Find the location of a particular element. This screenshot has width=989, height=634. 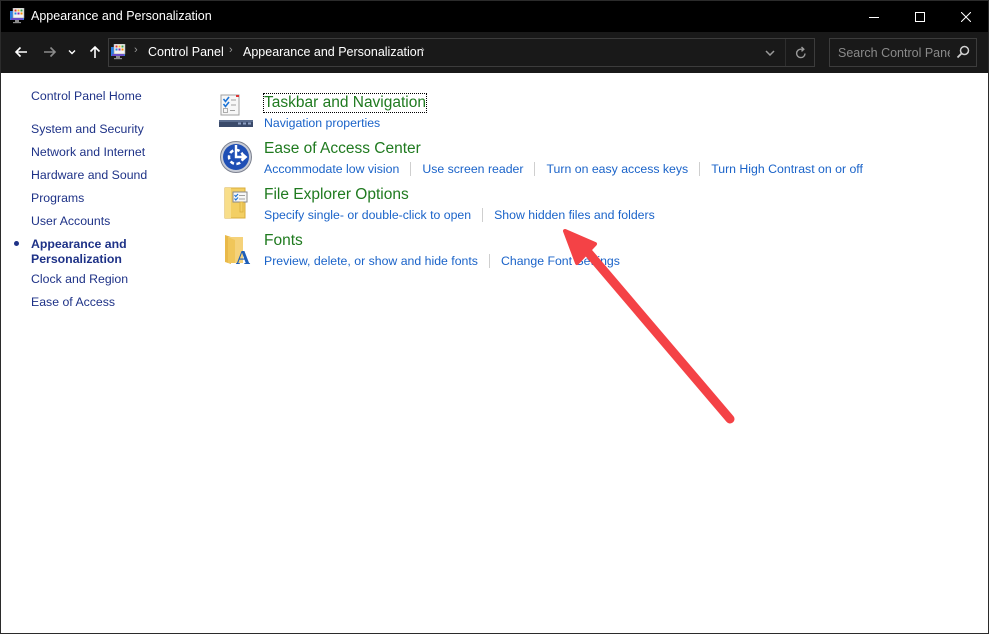

recent-locations-button is located at coordinates (72, 52).